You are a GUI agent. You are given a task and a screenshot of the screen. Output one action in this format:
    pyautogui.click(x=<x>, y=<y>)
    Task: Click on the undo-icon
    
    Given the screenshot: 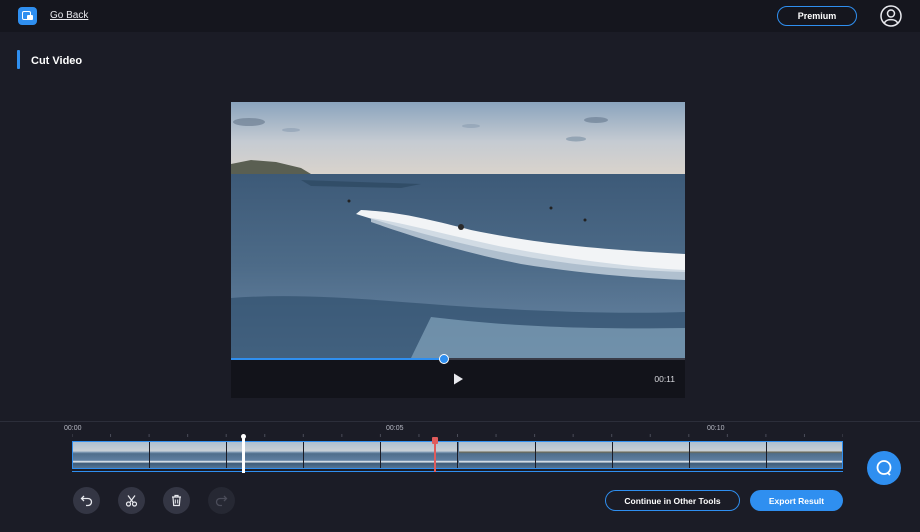 What is the action you would take?
    pyautogui.click(x=86, y=501)
    